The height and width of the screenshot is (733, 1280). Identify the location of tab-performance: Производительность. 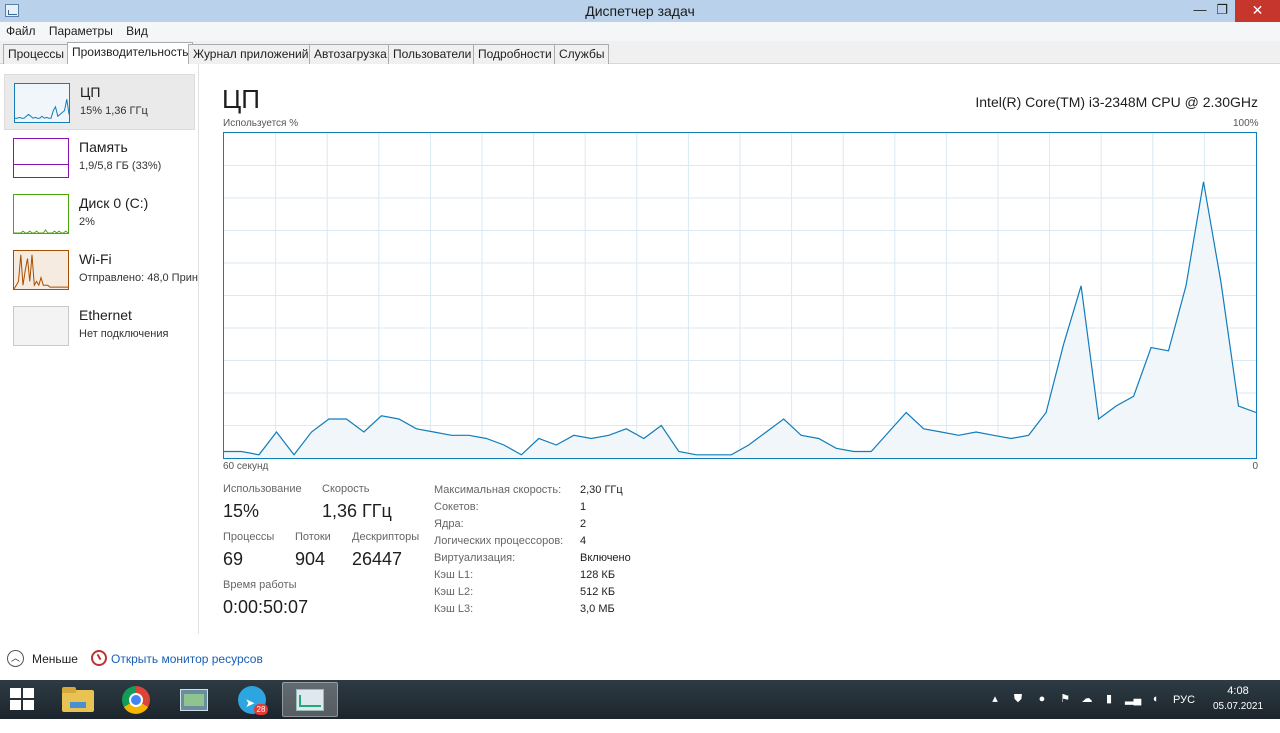
(130, 53).